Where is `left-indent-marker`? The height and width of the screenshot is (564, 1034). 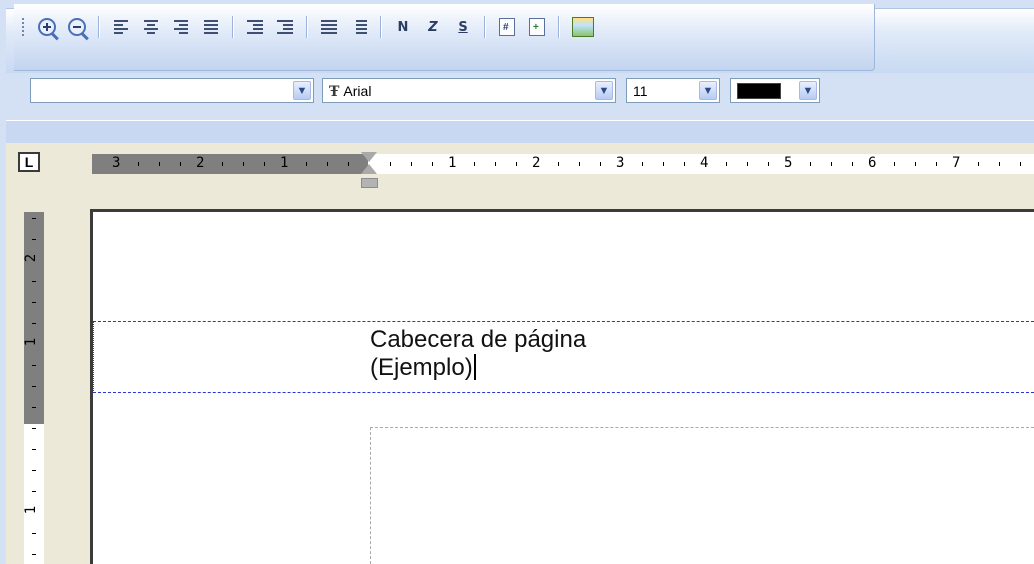 left-indent-marker is located at coordinates (369, 183).